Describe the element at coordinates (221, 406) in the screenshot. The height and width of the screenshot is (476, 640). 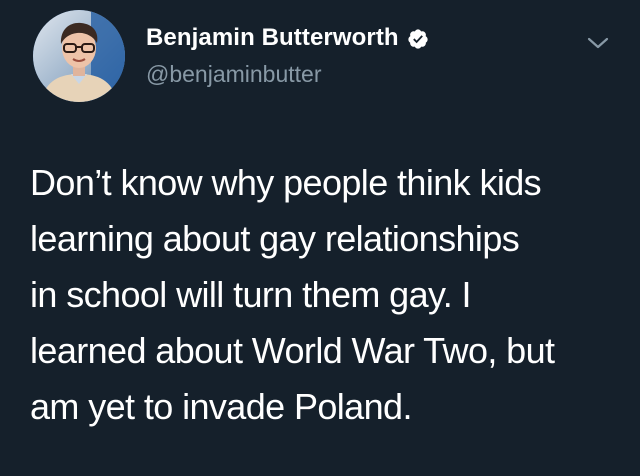
I see `tweet-text-line: am yet to invade Poland.` at that location.